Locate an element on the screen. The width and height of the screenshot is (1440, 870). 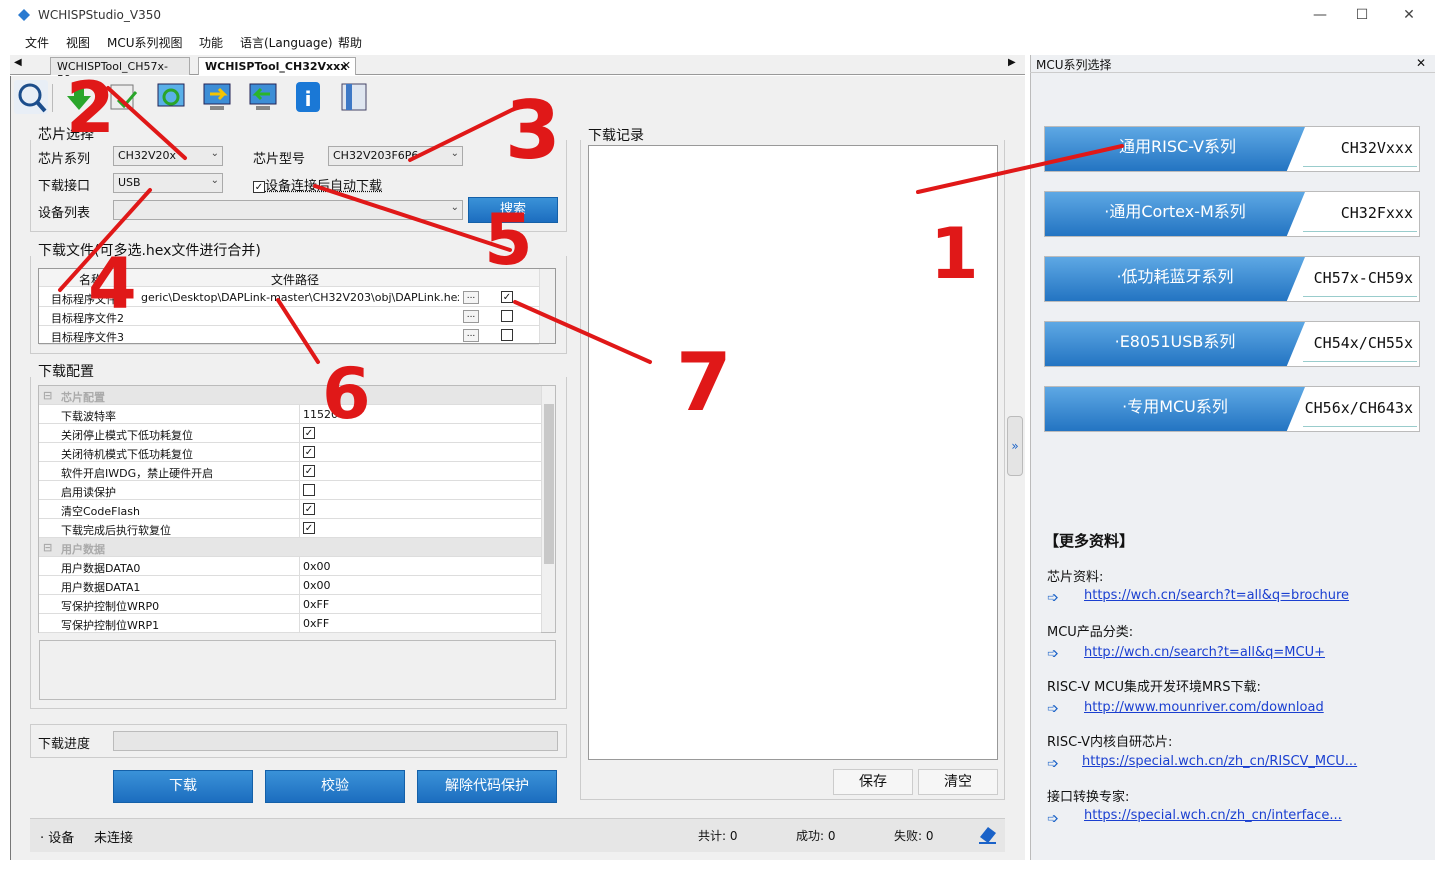
tab-label: WCHISPTool_CH32Vxxx is located at coordinates (276, 66).